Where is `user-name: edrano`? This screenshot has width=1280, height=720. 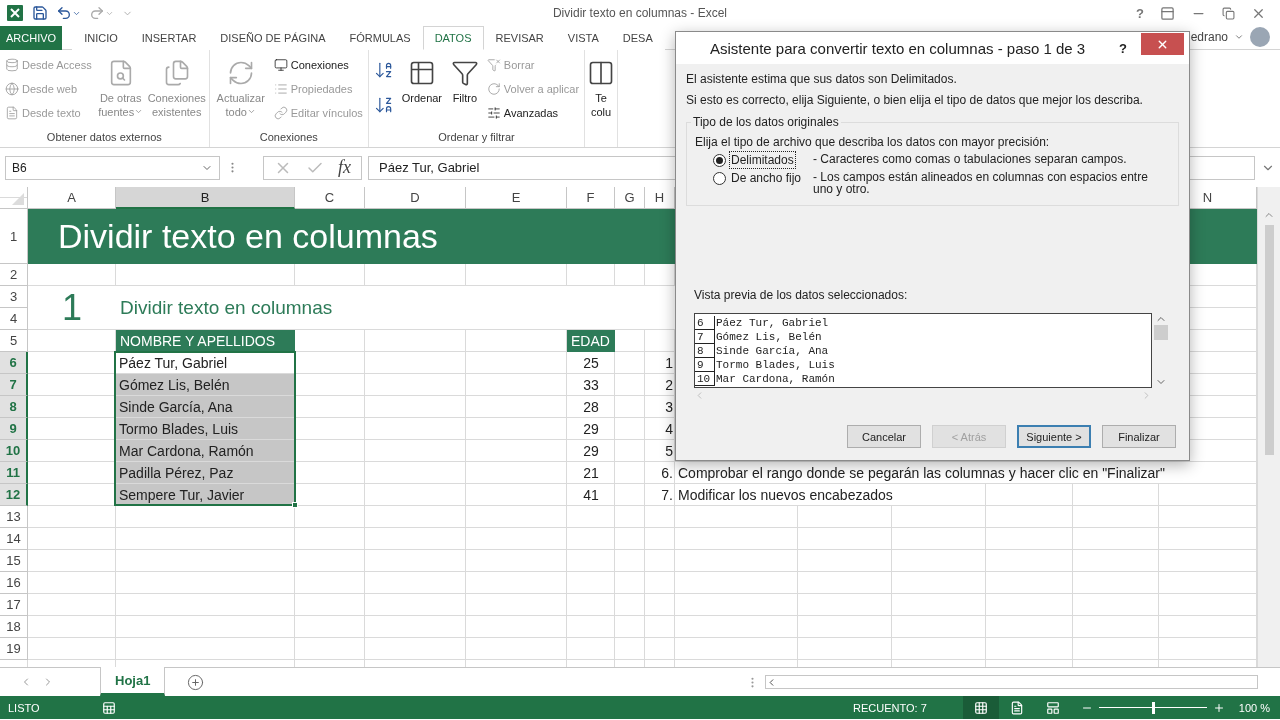 user-name: edrano is located at coordinates (1209, 37).